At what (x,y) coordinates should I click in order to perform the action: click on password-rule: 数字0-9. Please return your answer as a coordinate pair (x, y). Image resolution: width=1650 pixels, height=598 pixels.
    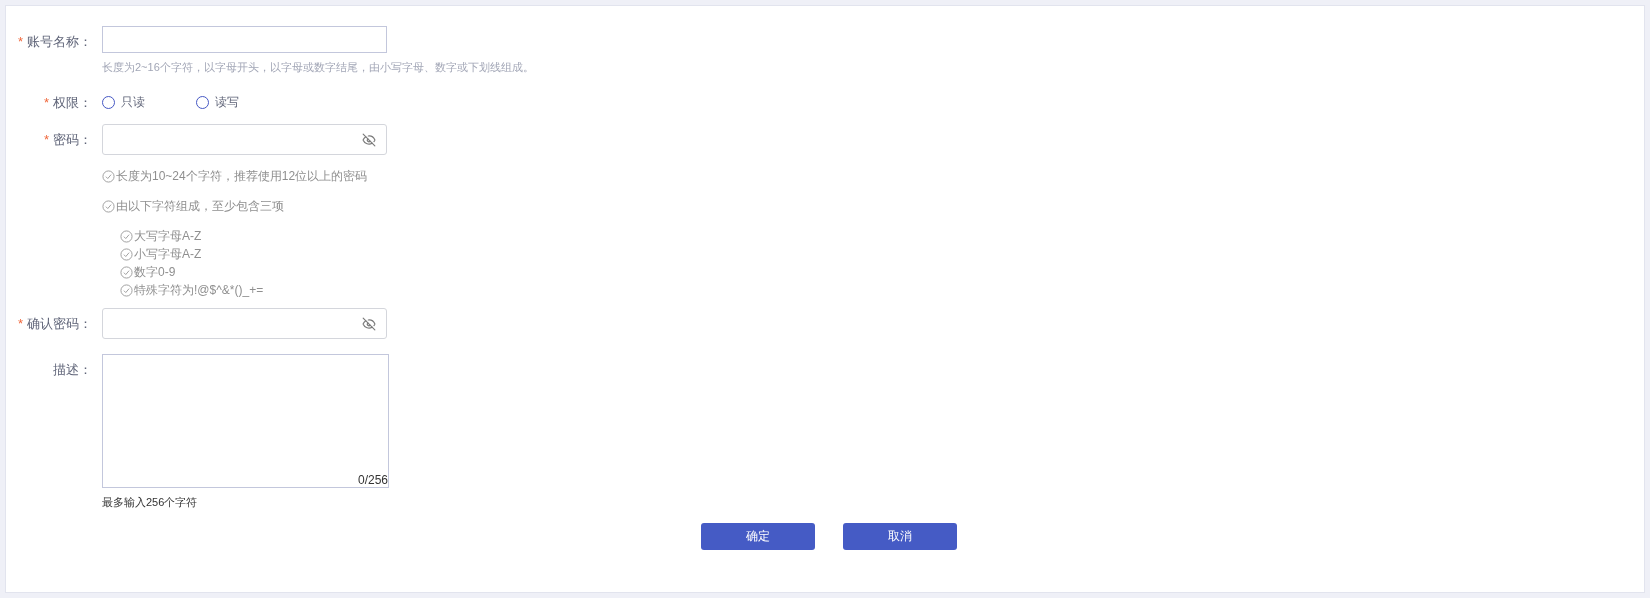
    Looking at the image, I should click on (155, 272).